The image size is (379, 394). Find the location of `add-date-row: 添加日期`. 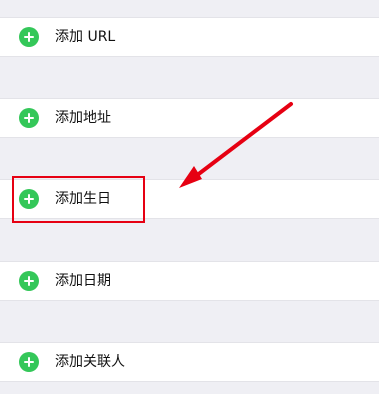

add-date-row: 添加日期 is located at coordinates (189, 281).